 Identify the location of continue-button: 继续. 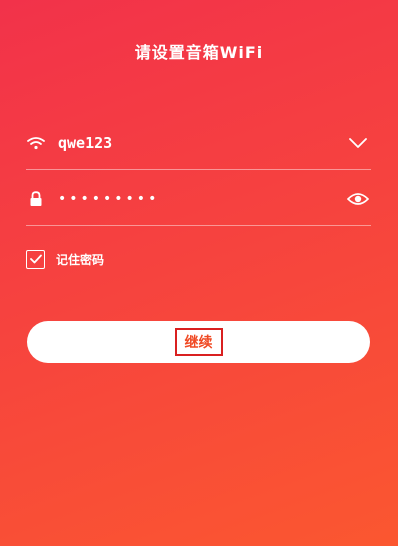
(198, 342).